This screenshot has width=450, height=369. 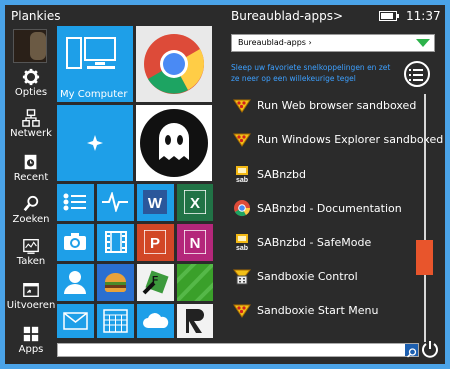 What do you see at coordinates (423, 16) in the screenshot?
I see `clock: 11:37` at bounding box center [423, 16].